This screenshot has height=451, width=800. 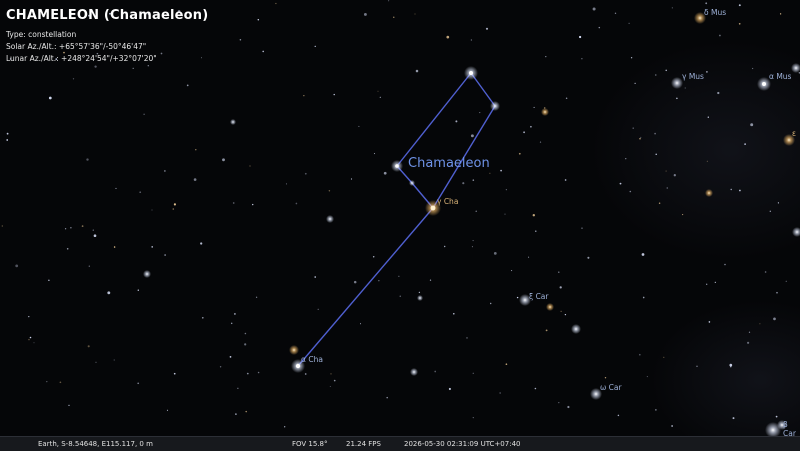 What do you see at coordinates (693, 76) in the screenshot?
I see `gamma-mus-label: γ Mus` at bounding box center [693, 76].